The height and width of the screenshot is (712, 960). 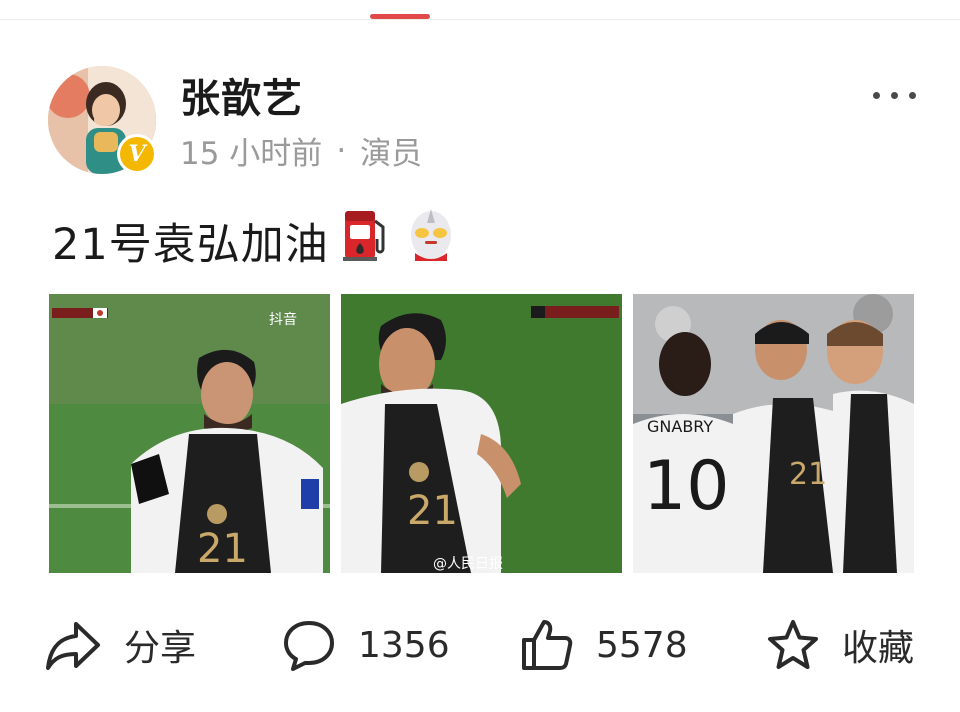 What do you see at coordinates (773, 433) in the screenshot?
I see `post-image-3: GNABRY 10 21` at bounding box center [773, 433].